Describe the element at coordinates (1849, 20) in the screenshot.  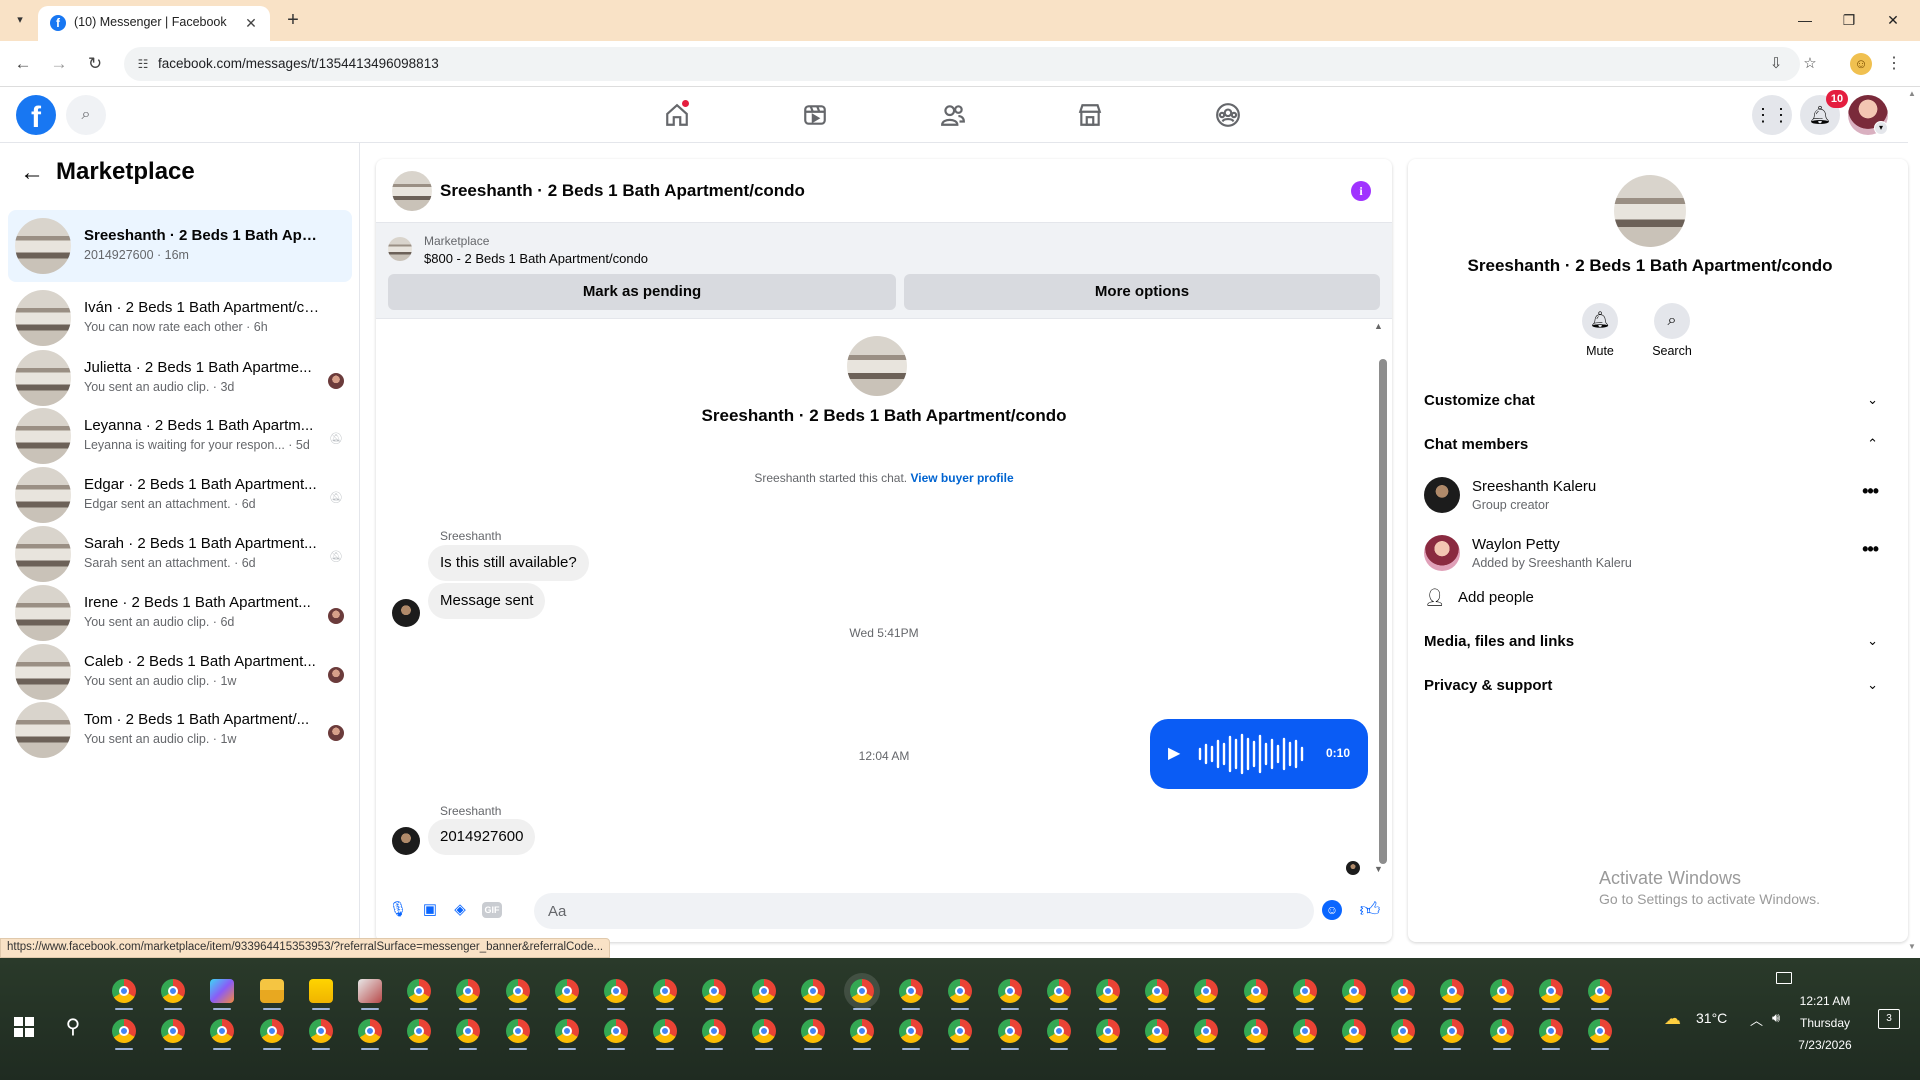
I see `restore-button: ❐` at that location.